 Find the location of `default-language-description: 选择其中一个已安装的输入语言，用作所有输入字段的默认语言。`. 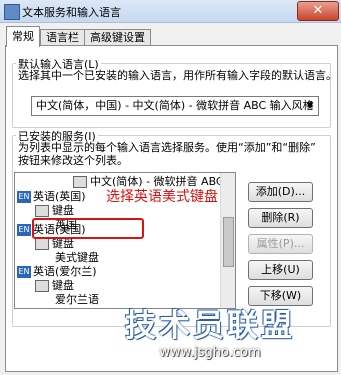

default-language-description: 选择其中一个已安装的输入语言，用作所有输入字段的默认语言。 is located at coordinates (177, 75).